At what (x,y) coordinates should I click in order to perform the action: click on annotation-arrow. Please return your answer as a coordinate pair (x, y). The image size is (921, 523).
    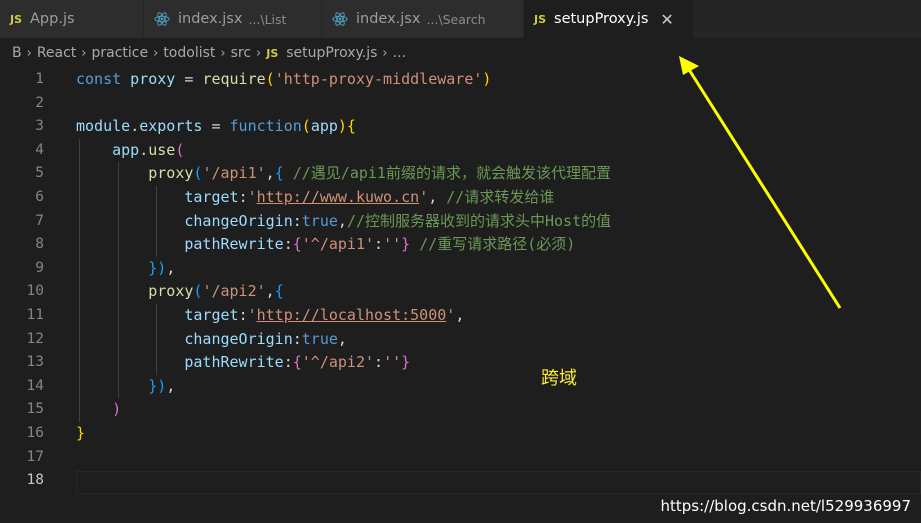
    Looking at the image, I should click on (760, 182).